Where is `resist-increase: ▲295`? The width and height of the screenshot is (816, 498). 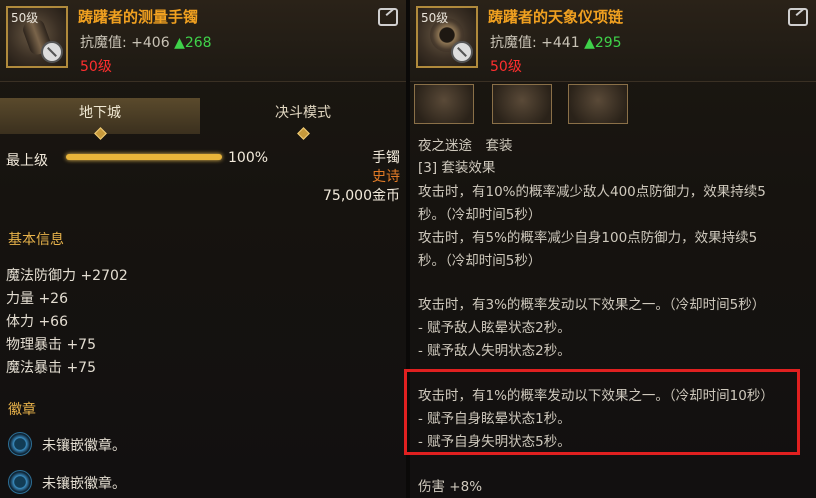
resist-increase: ▲295 is located at coordinates (603, 43).